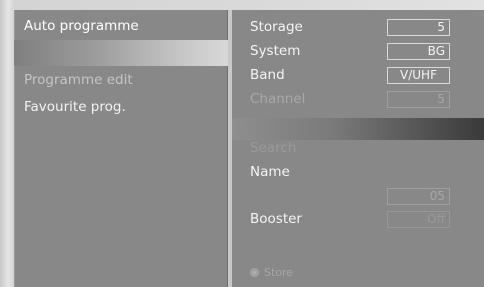 The image size is (484, 287). I want to click on name-label: Name, so click(270, 172).